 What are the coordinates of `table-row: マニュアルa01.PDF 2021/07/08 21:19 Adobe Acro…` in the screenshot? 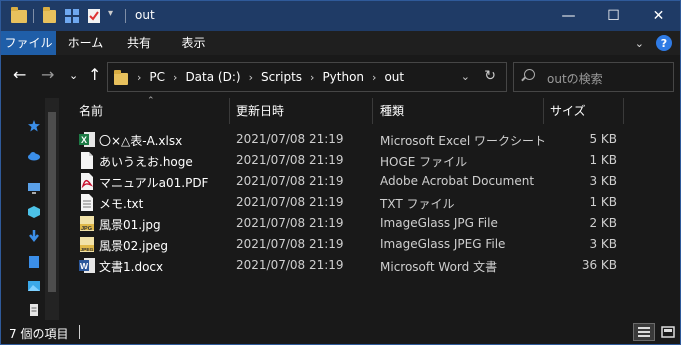 It's located at (347, 181).